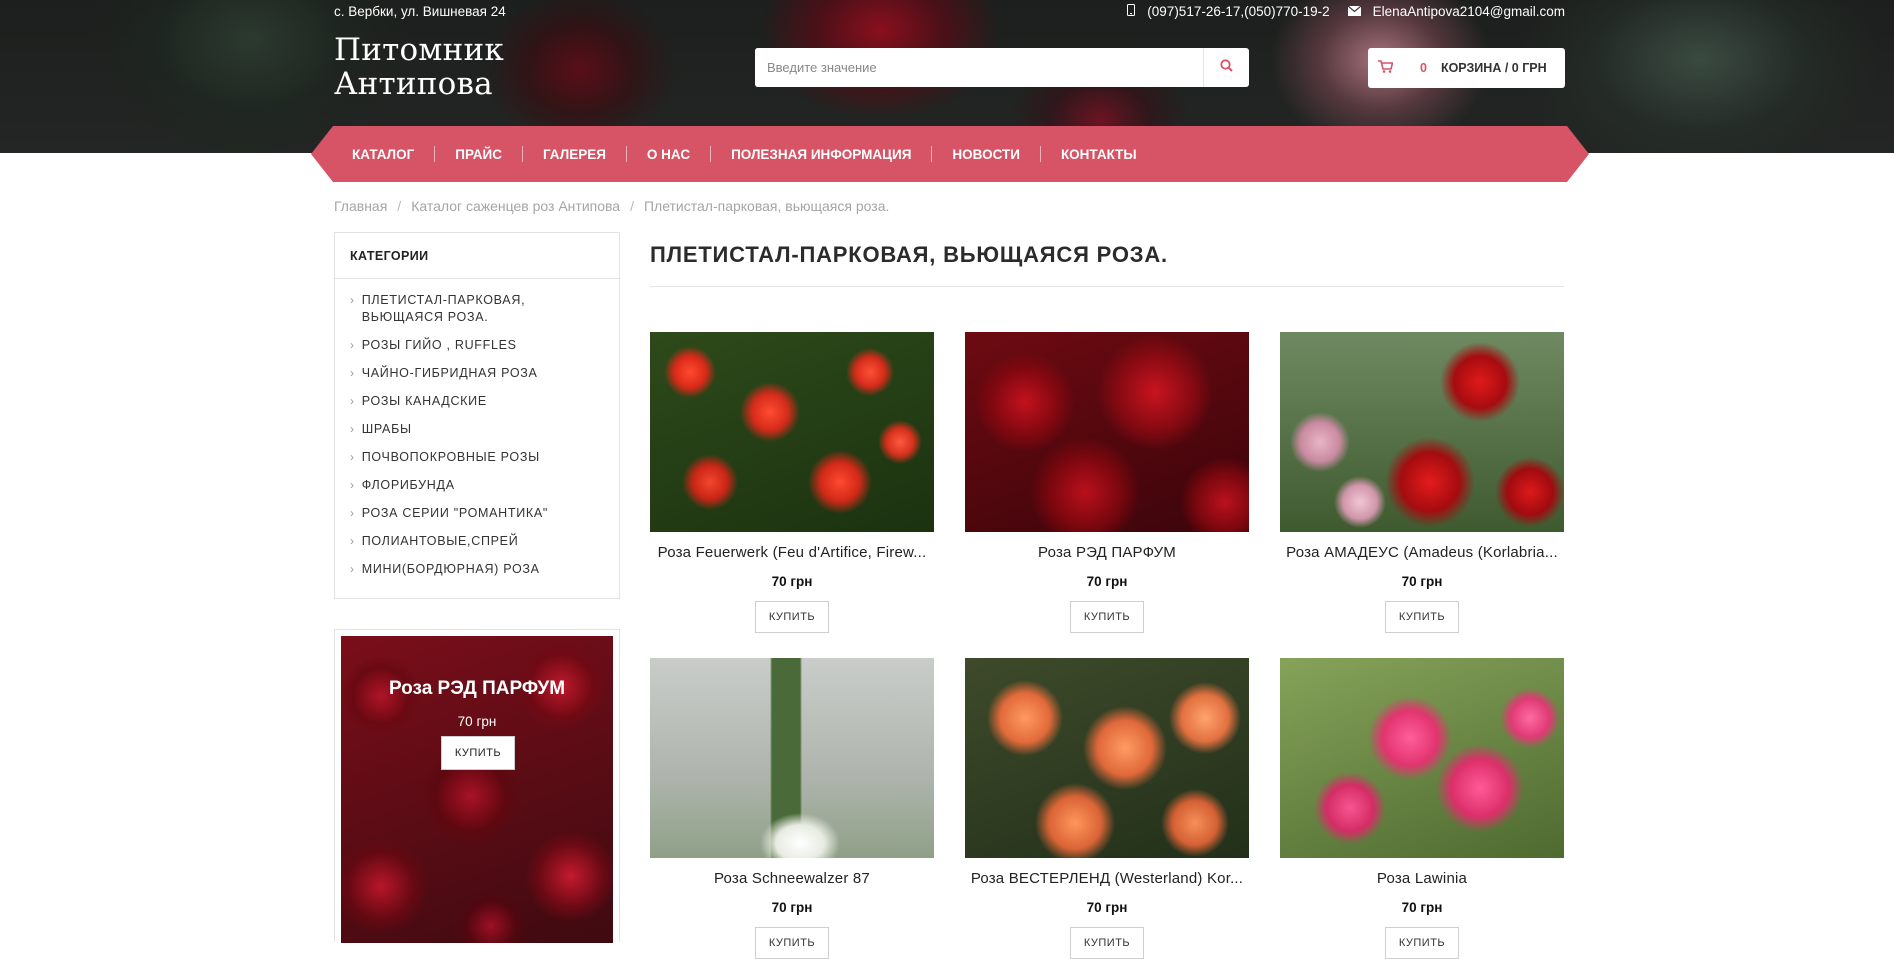  What do you see at coordinates (477, 485) in the screenshot?
I see `category-item: › ФЛОРИБУНДА` at bounding box center [477, 485].